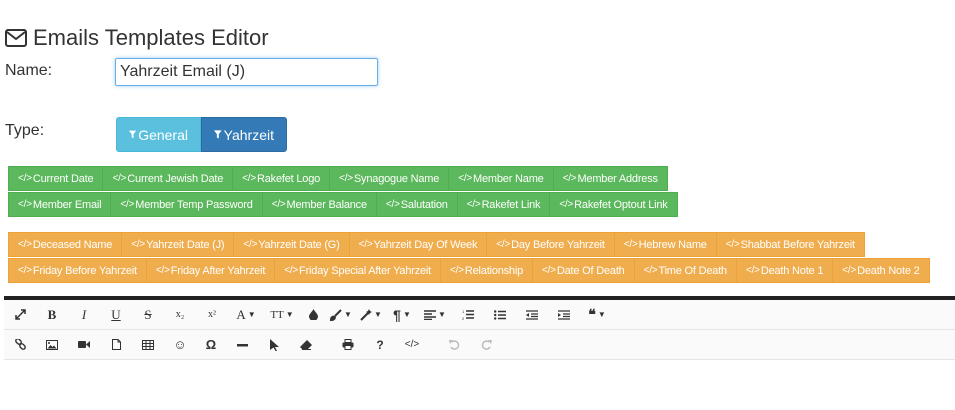  What do you see at coordinates (52, 314) in the screenshot?
I see `bold-button: B` at bounding box center [52, 314].